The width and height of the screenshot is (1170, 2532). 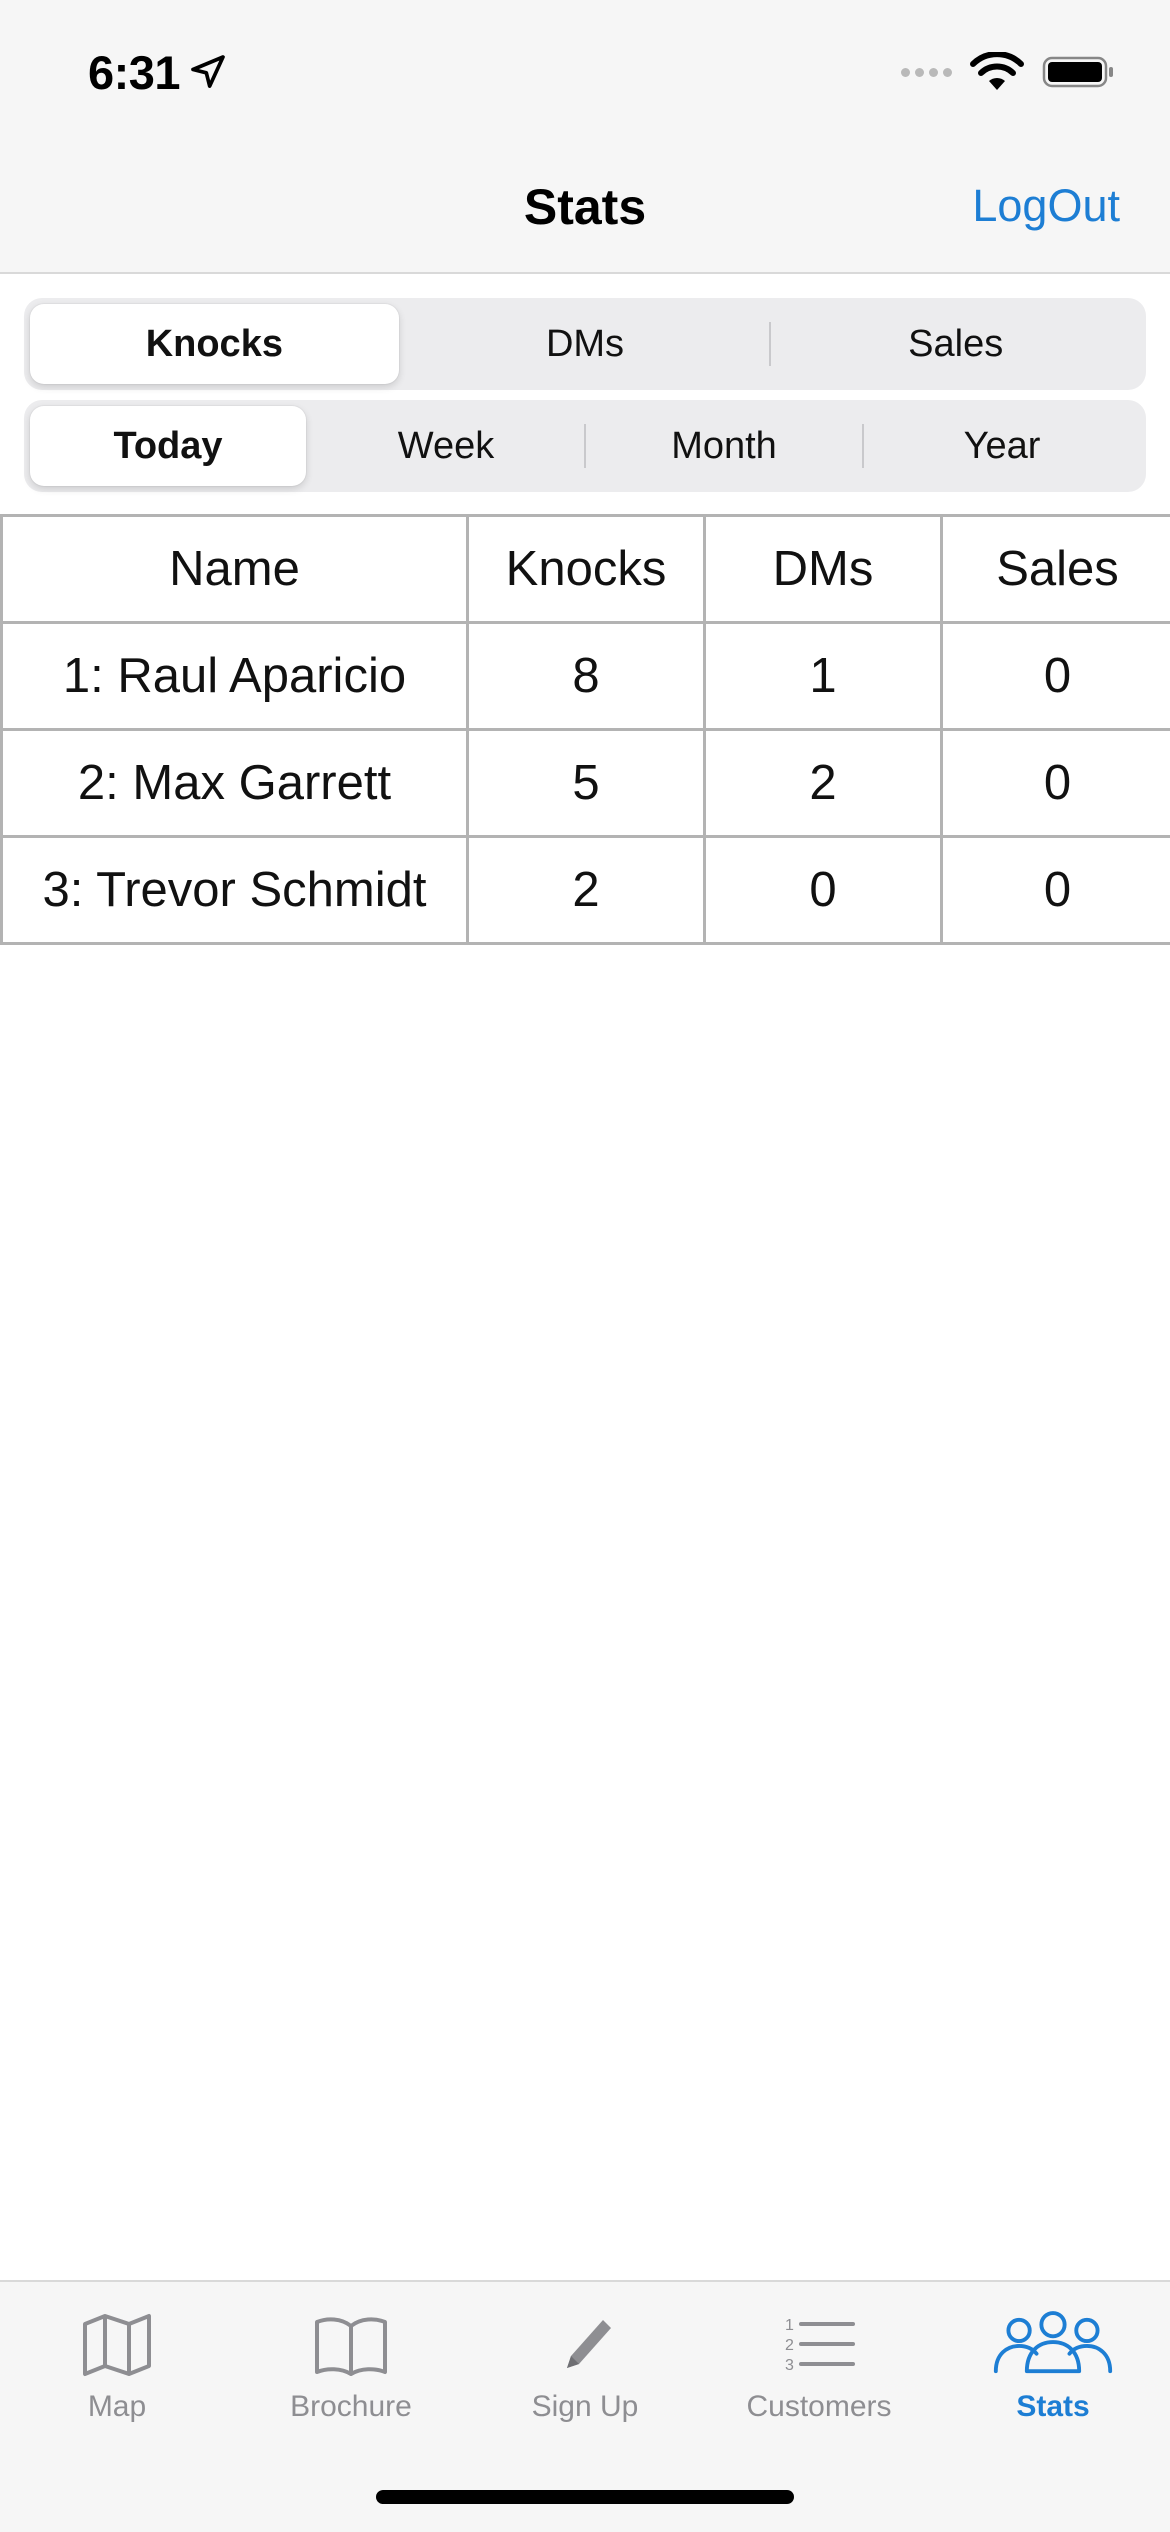 I want to click on tab-customers: 1 2 3 Customers, so click(x=819, y=2367).